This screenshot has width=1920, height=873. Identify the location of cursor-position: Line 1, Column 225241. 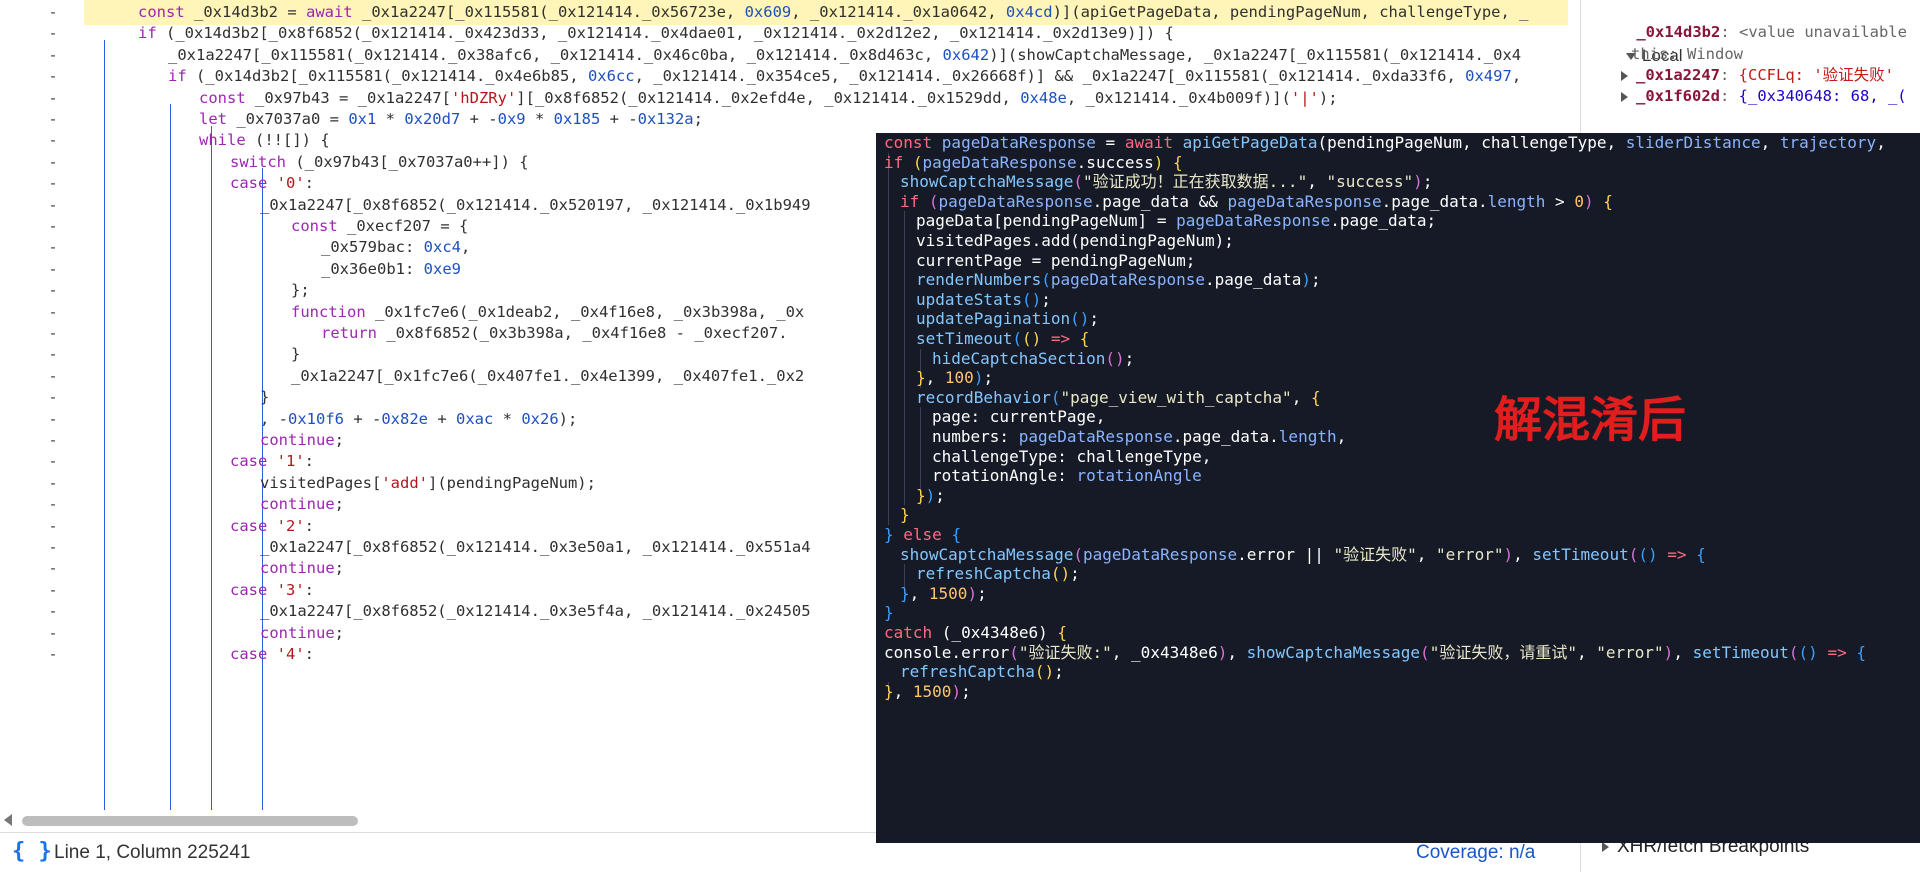
(152, 852).